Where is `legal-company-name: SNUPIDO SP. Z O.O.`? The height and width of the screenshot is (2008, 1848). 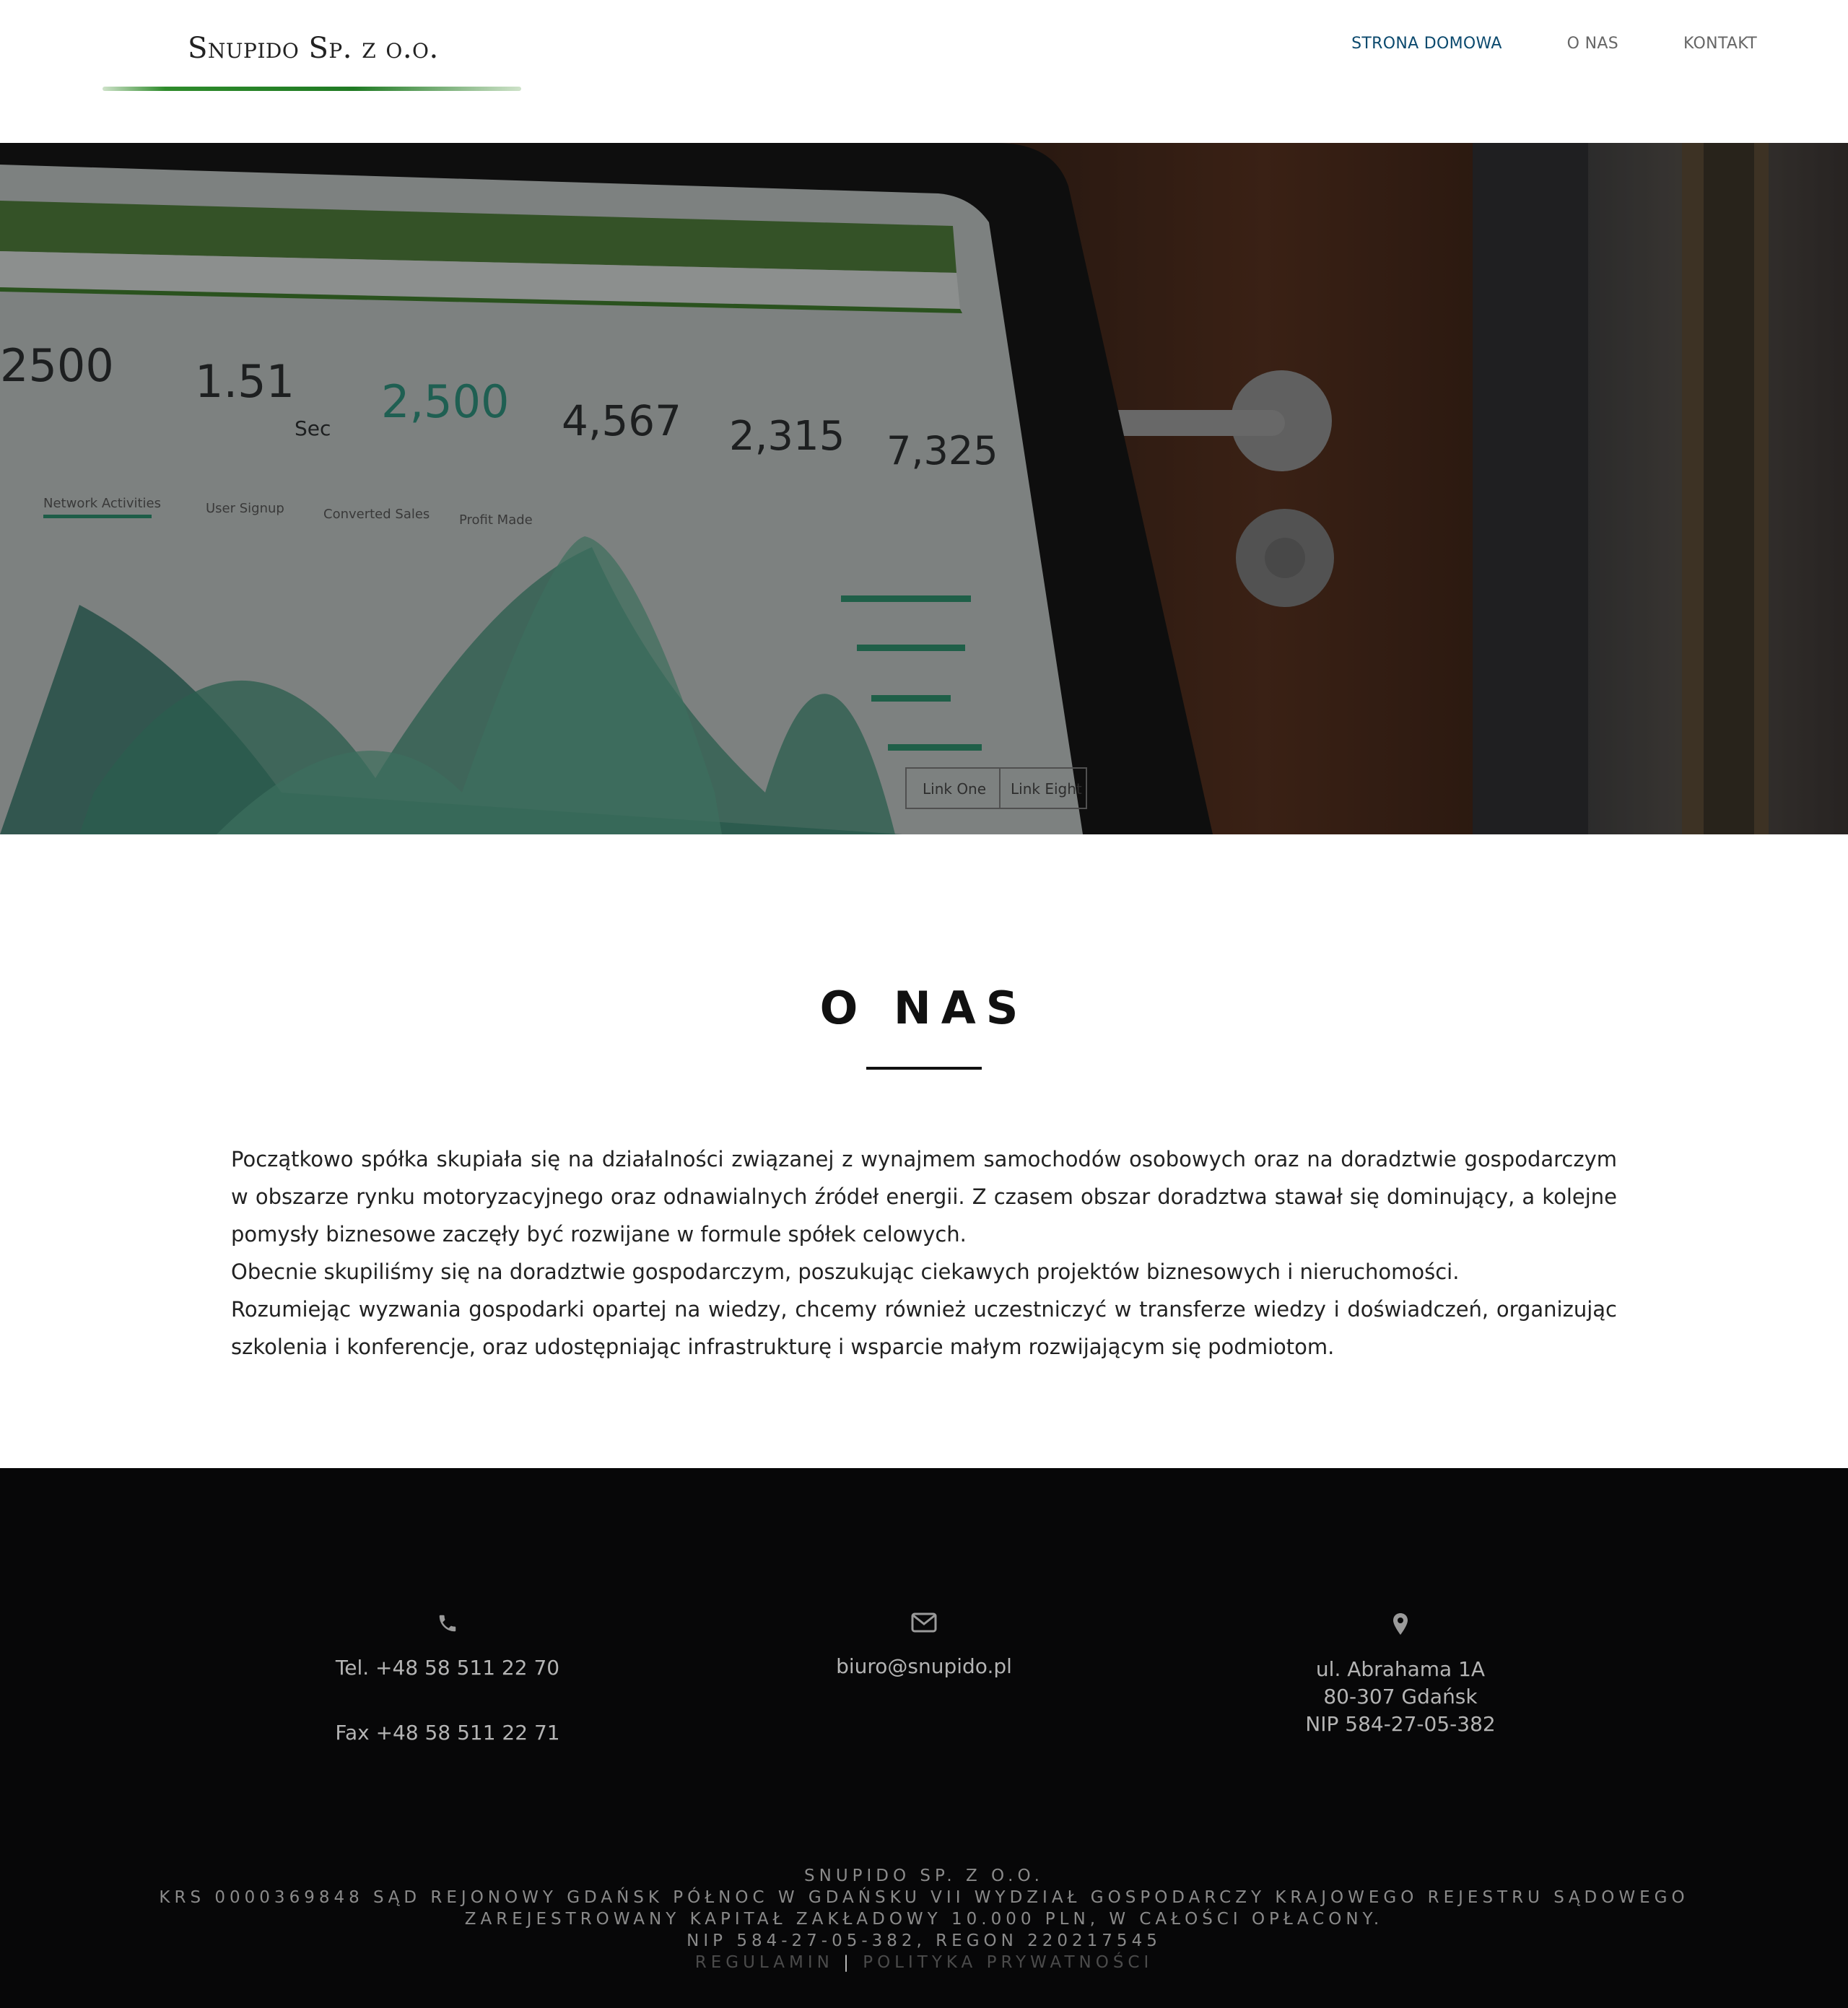
legal-company-name: SNUPIDO SP. Z O.O. is located at coordinates (924, 1876).